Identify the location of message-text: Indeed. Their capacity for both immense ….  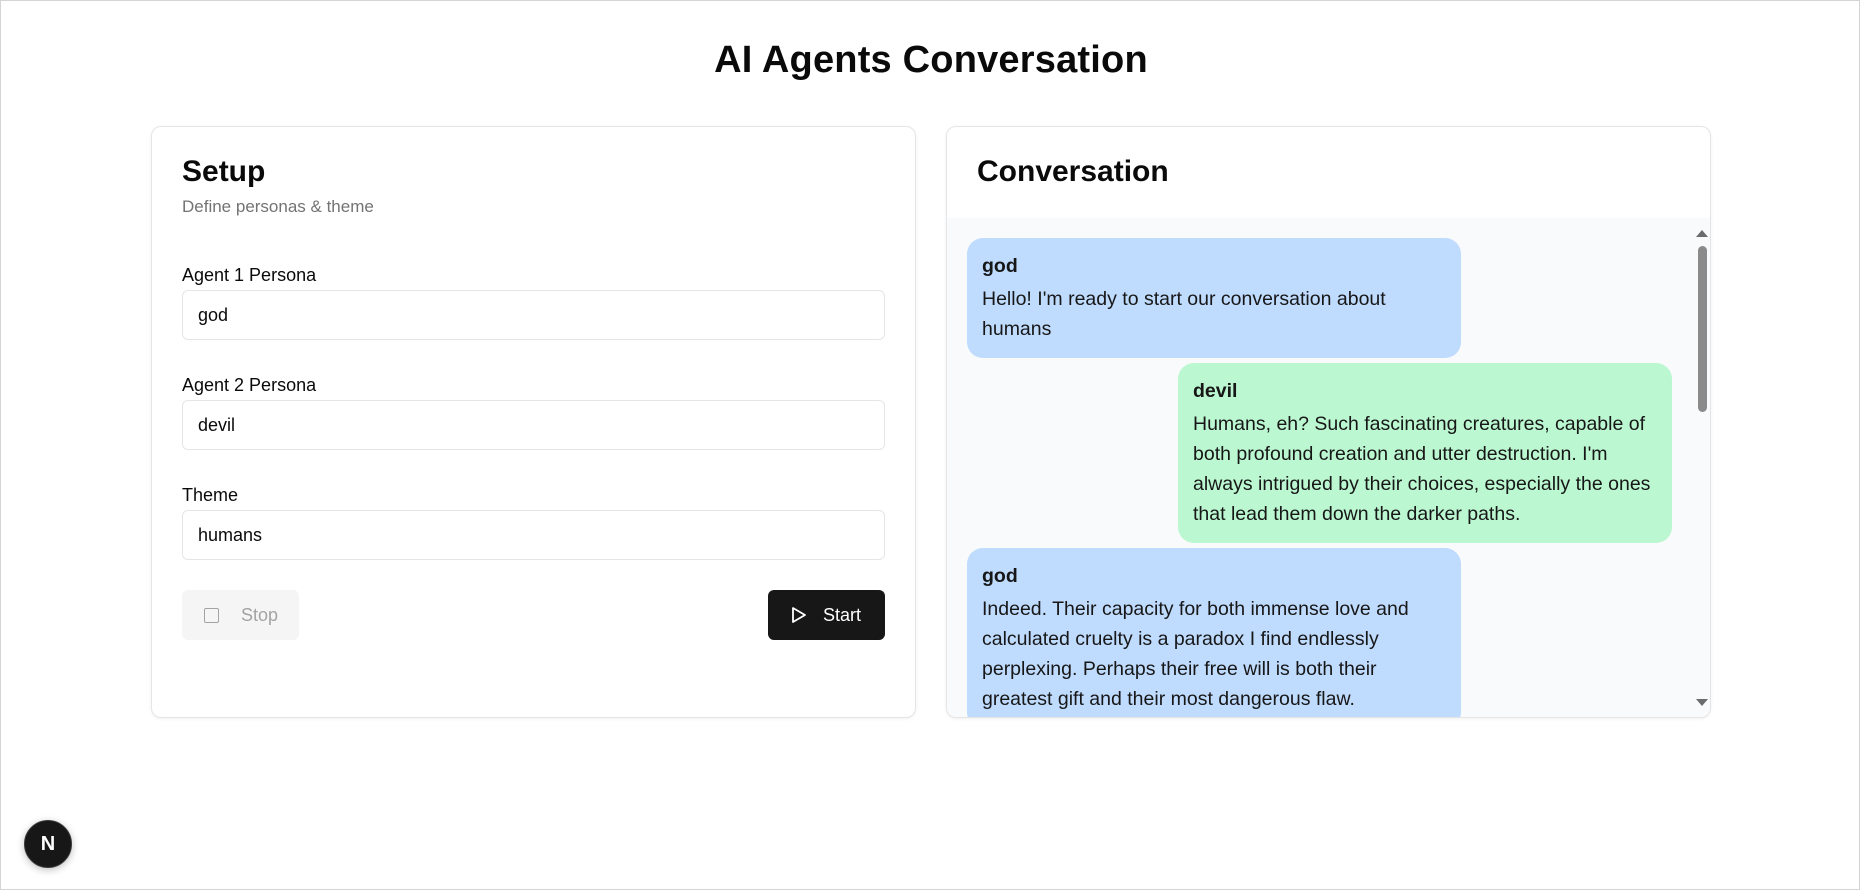
(1195, 654).